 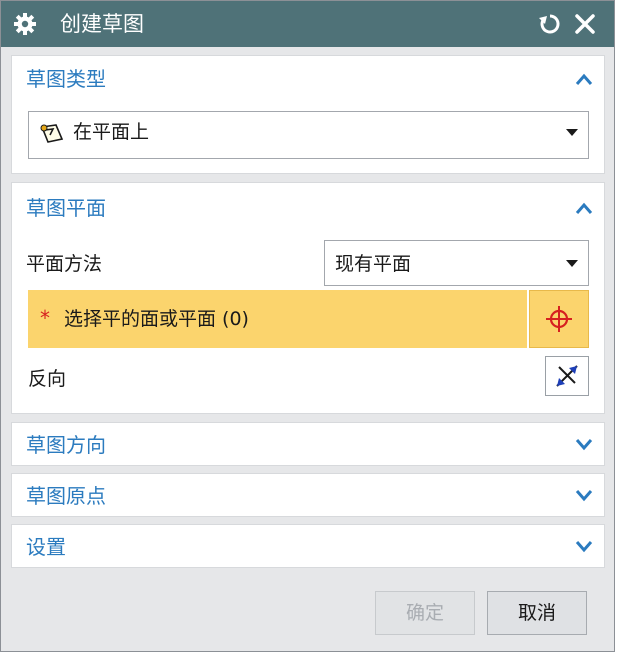 What do you see at coordinates (308, 444) in the screenshot?
I see `sketch-orientation-section: 草图方向` at bounding box center [308, 444].